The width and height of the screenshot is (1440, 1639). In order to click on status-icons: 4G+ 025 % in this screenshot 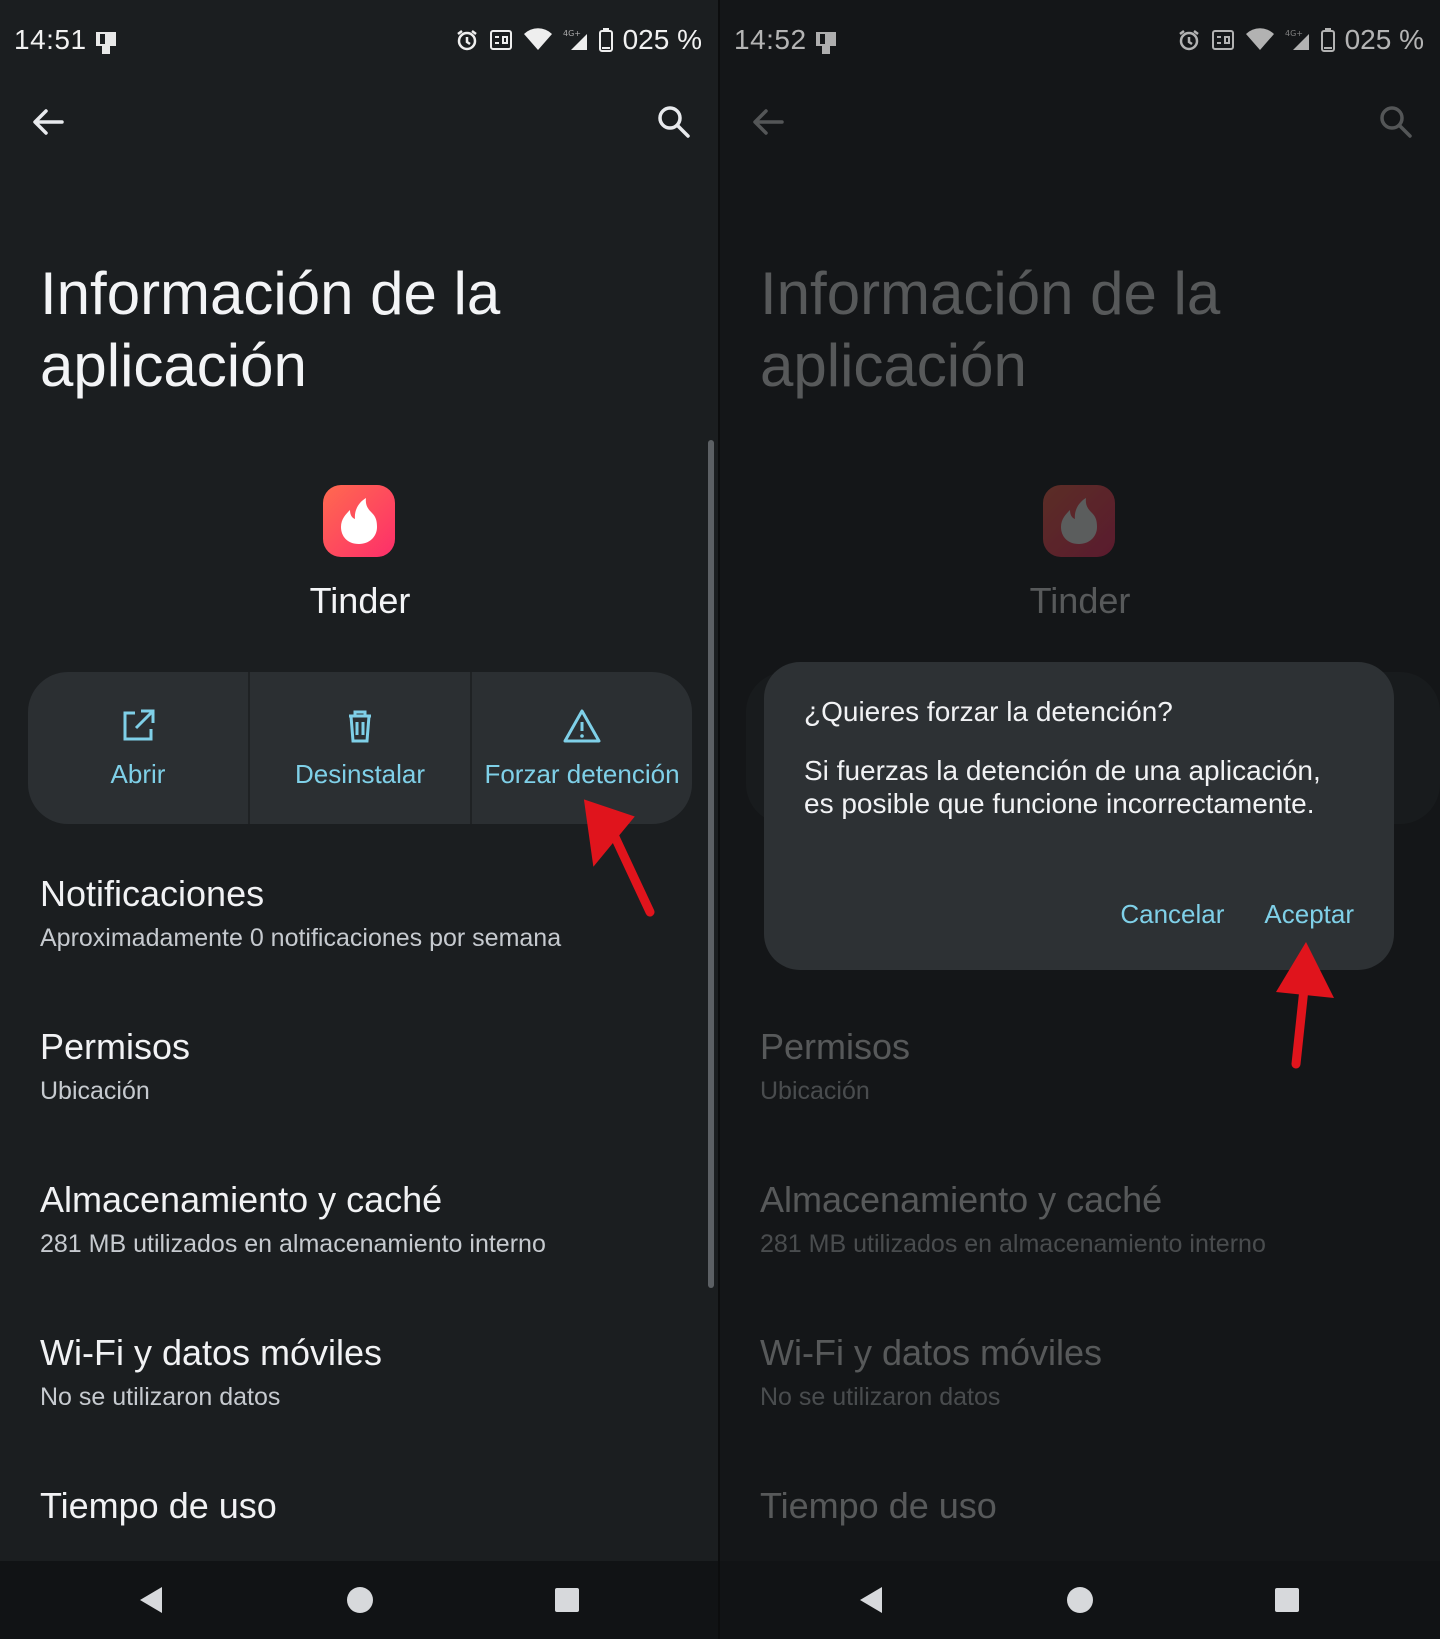, I will do `click(578, 40)`.